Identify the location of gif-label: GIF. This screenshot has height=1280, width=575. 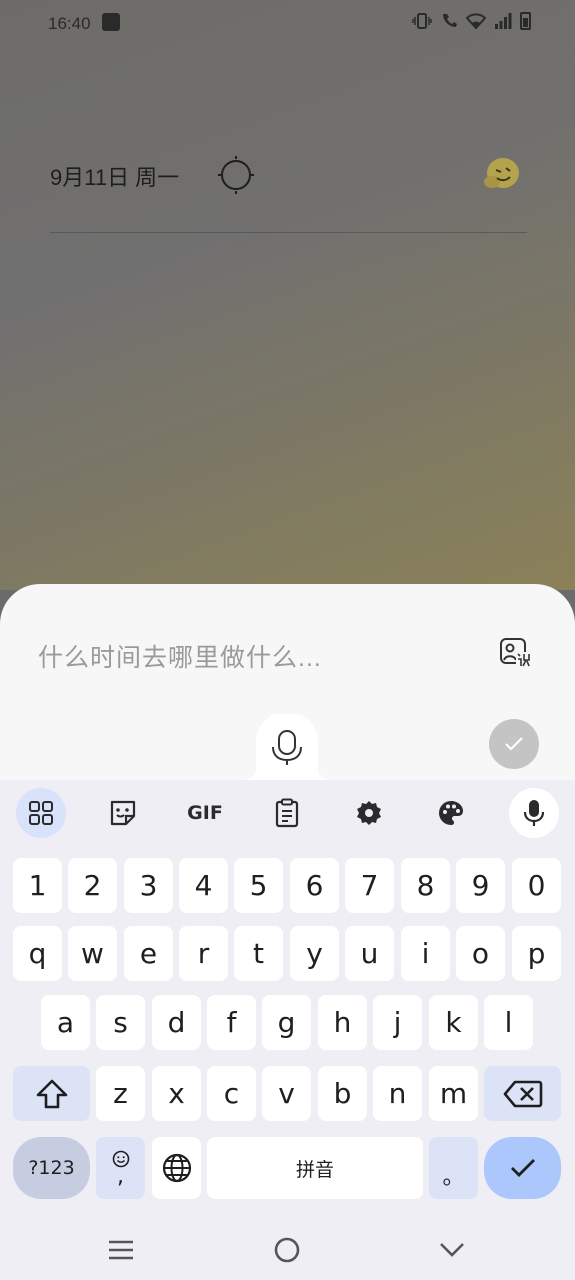
(205, 813).